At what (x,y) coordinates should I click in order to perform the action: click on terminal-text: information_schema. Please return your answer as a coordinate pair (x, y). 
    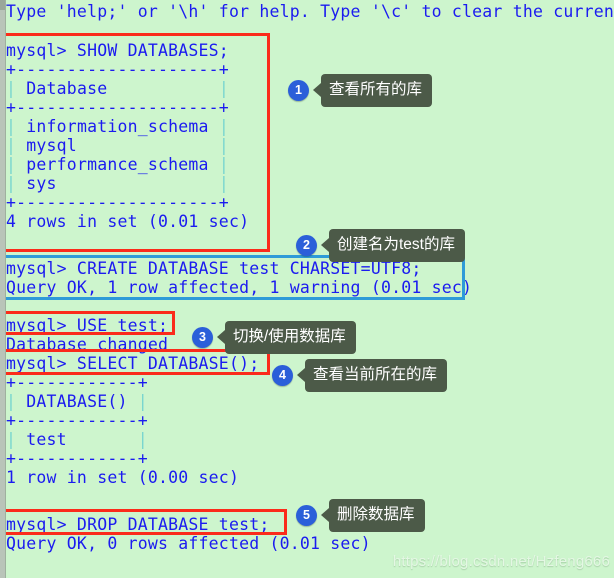
    Looking at the image, I should click on (117, 126).